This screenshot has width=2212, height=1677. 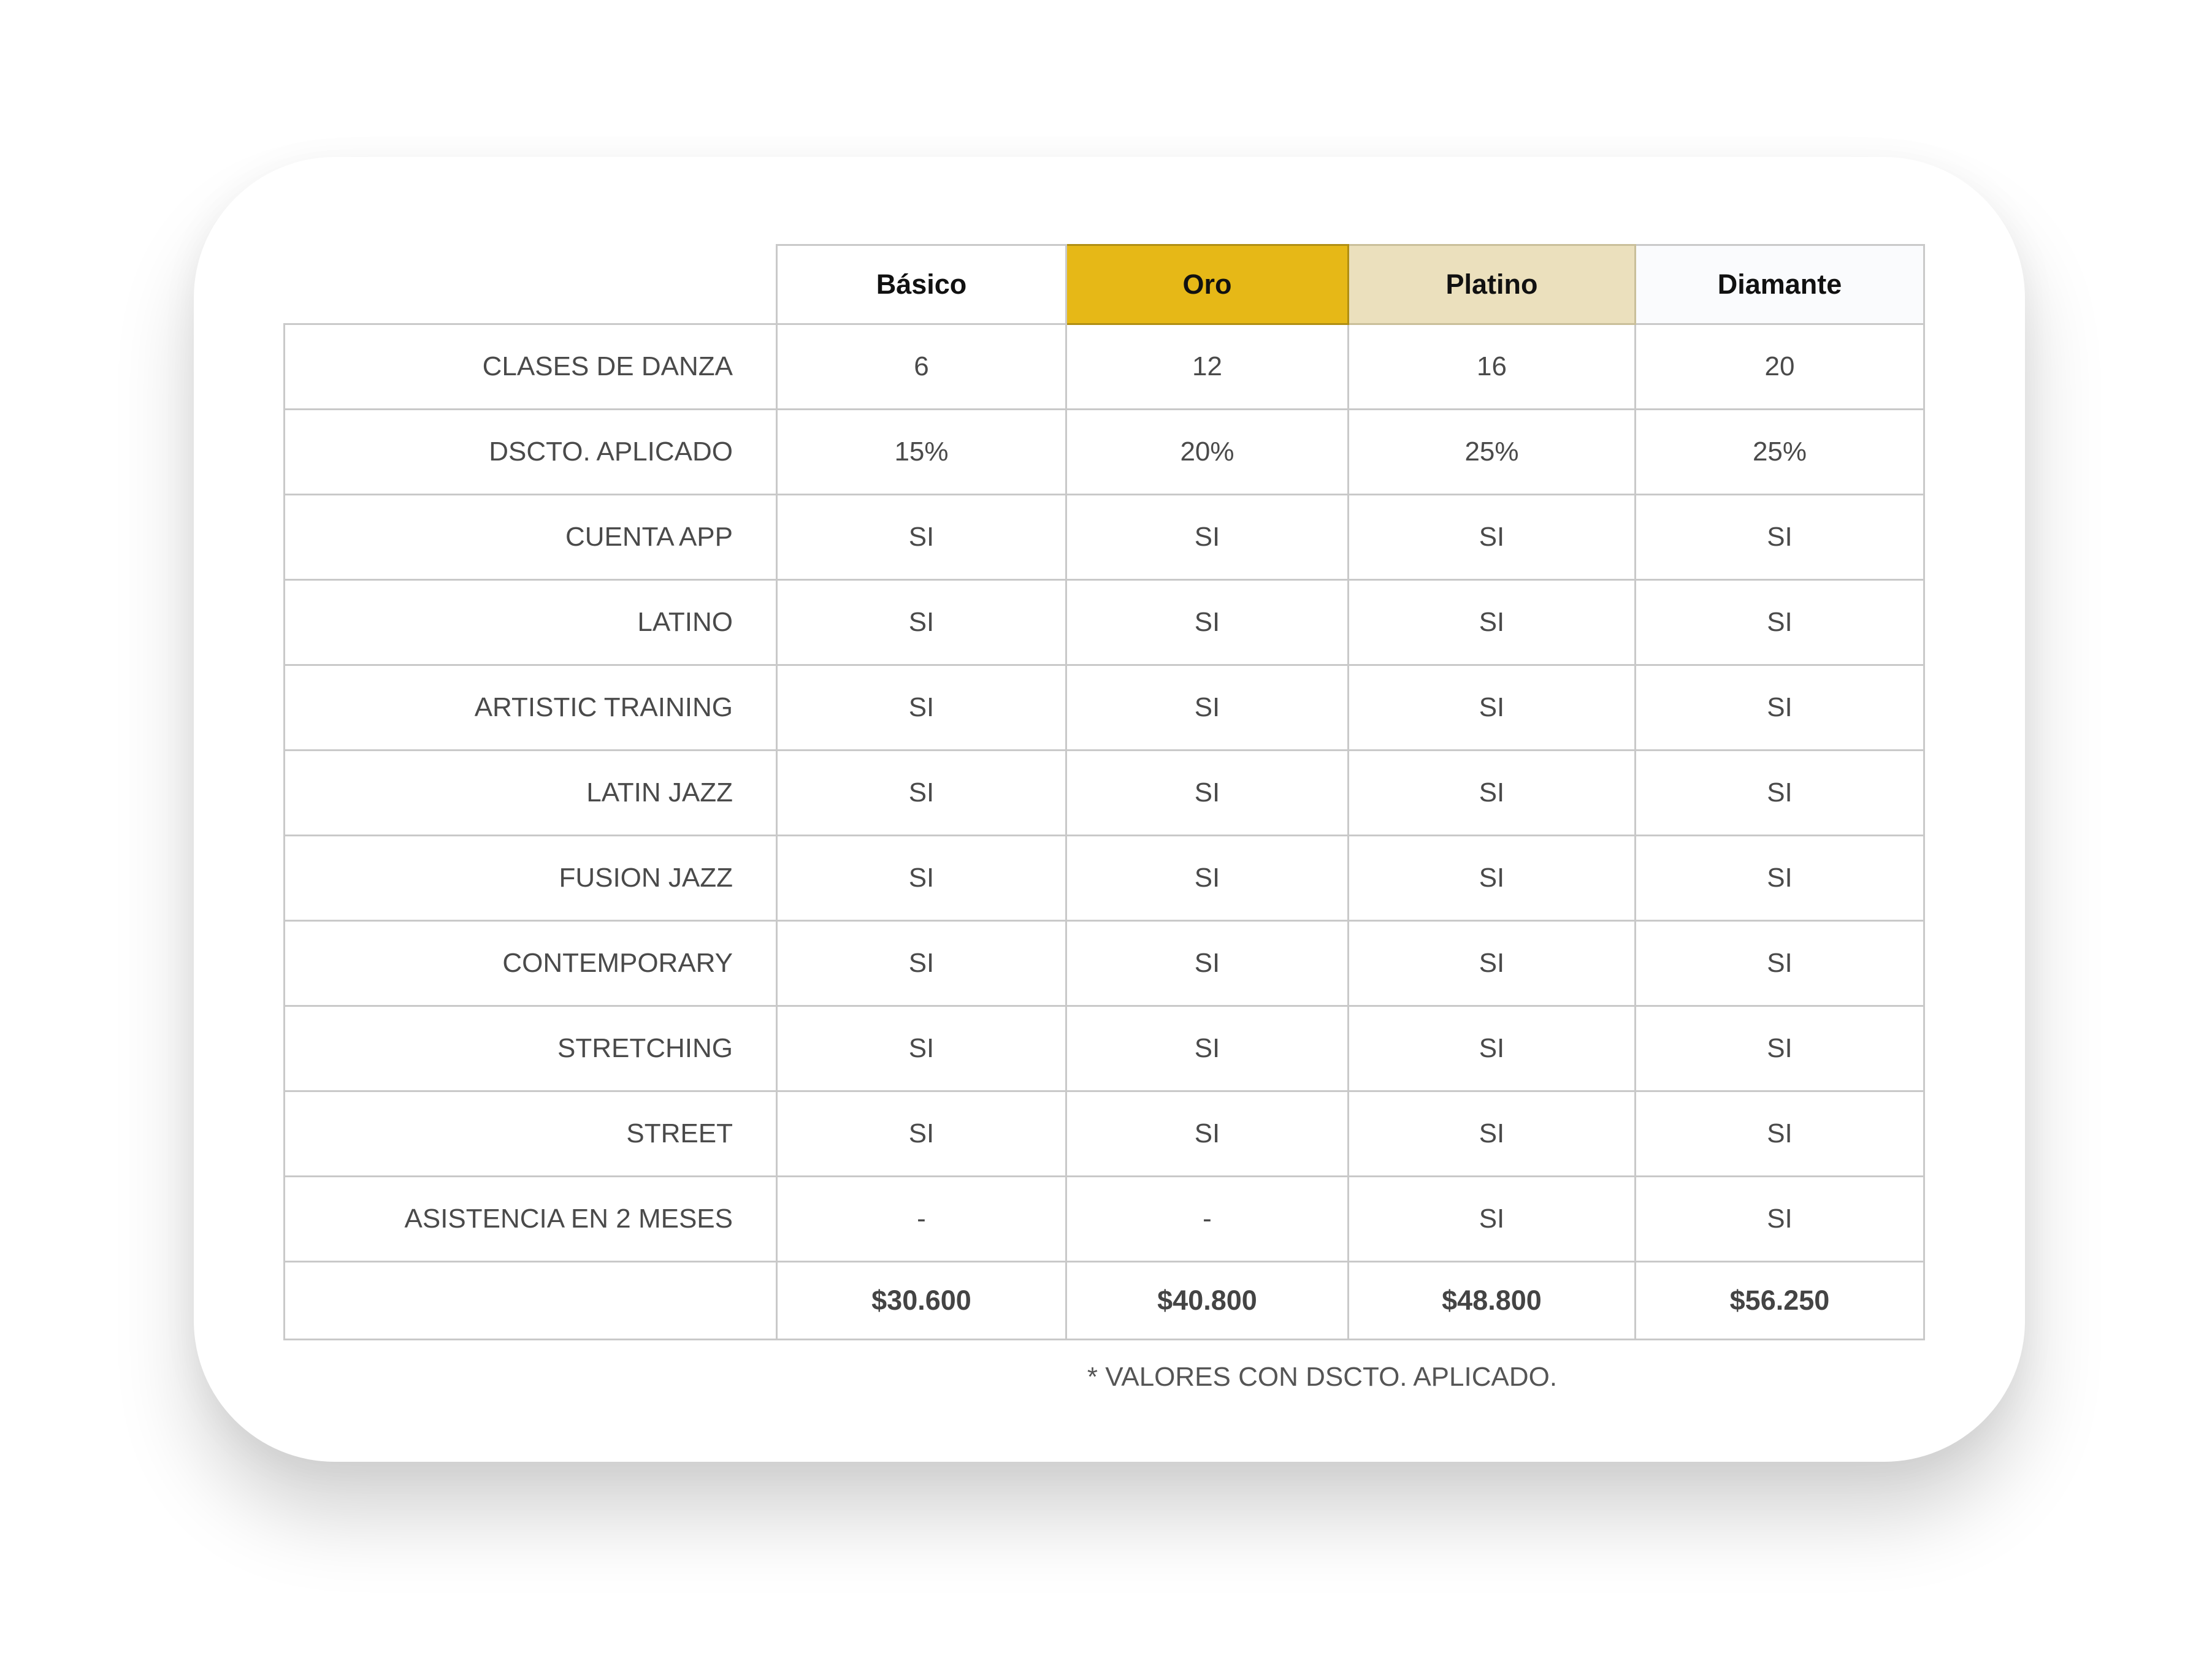 What do you see at coordinates (1779, 366) in the screenshot?
I see `table-cell: 20` at bounding box center [1779, 366].